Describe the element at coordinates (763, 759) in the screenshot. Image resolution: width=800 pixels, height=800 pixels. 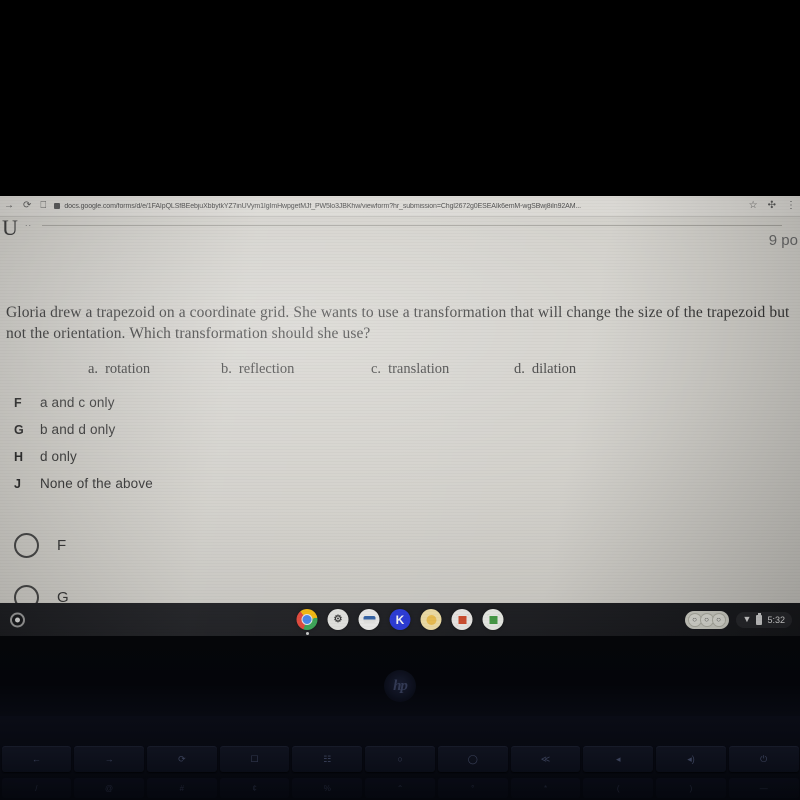
I see `key-power-icon: ⏻` at that location.